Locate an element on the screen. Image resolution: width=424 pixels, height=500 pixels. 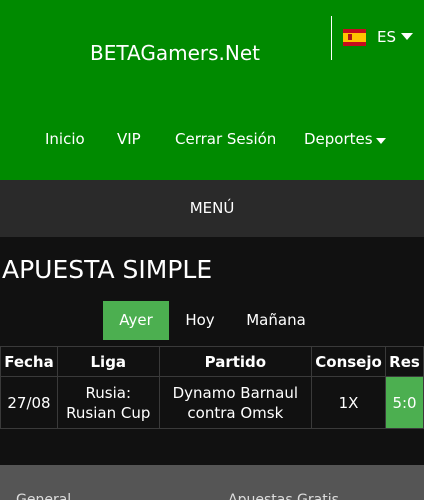
cell-liga-country: Rusia: is located at coordinates (108, 392).